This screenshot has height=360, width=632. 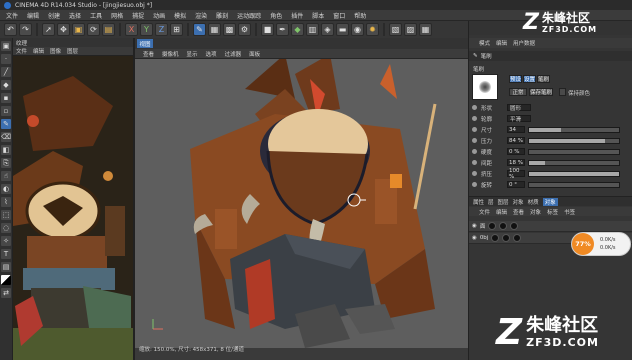 I want to click on property-rotation: 旋转 0 °, so click(x=546, y=184).